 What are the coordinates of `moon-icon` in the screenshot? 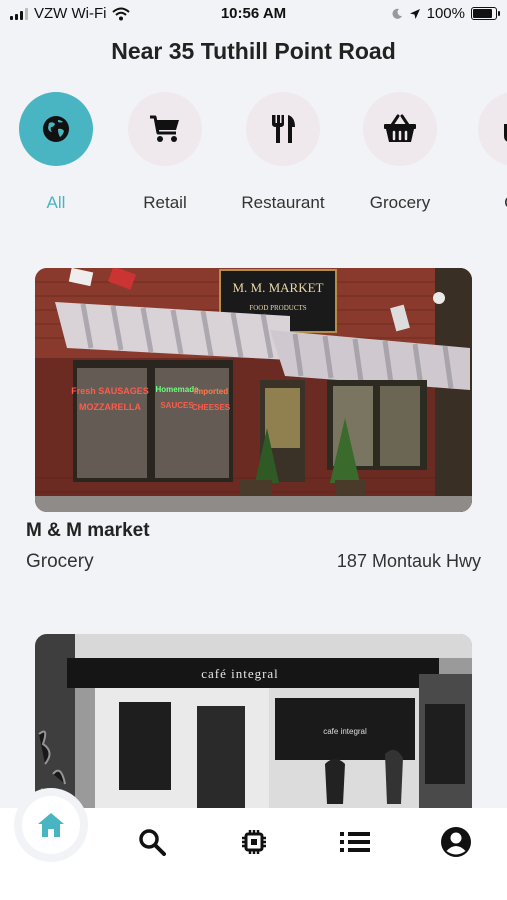 It's located at (397, 13).